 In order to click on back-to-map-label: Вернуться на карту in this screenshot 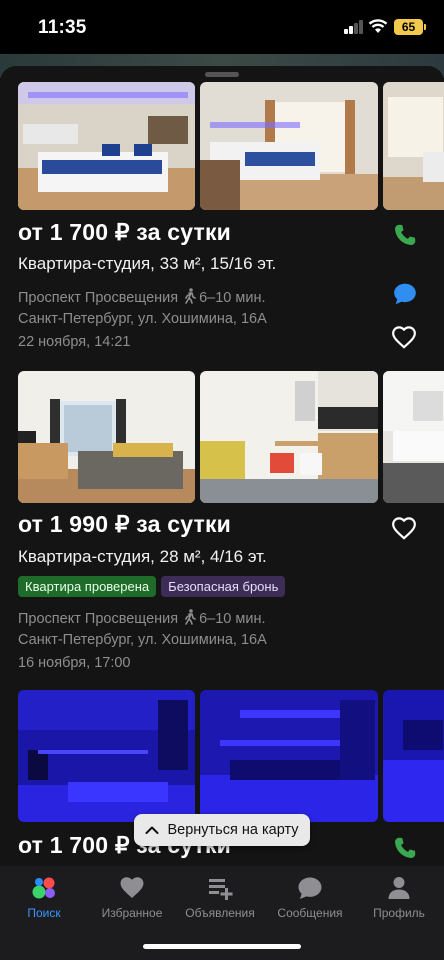, I will do `click(233, 830)`.